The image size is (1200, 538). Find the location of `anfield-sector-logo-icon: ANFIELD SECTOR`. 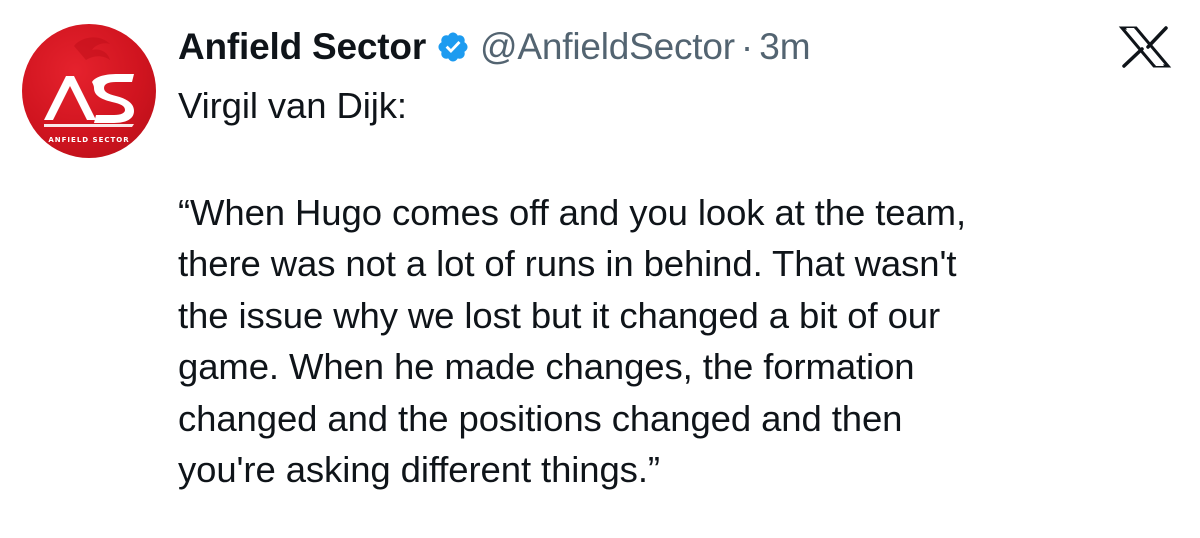

anfield-sector-logo-icon: ANFIELD SECTOR is located at coordinates (89, 90).